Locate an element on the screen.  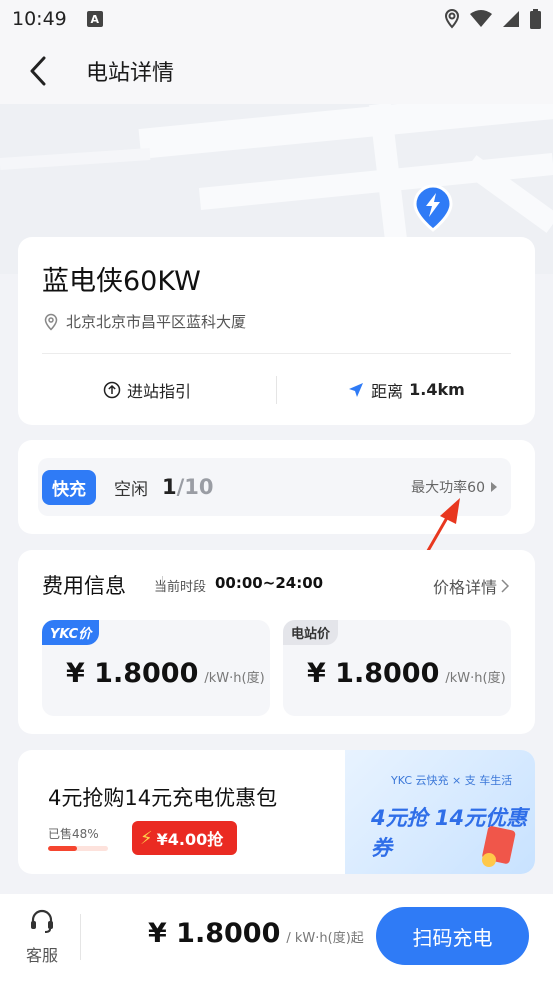
sold-progress: 已售48% is located at coordinates (88, 838).